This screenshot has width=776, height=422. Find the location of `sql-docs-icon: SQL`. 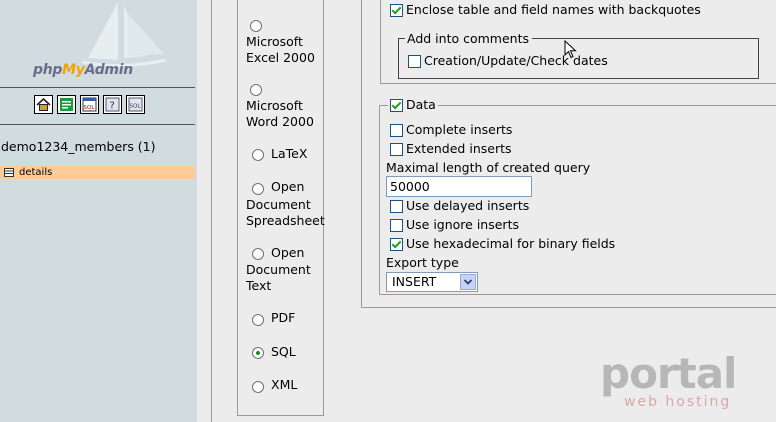

sql-docs-icon: SQL is located at coordinates (135, 104).